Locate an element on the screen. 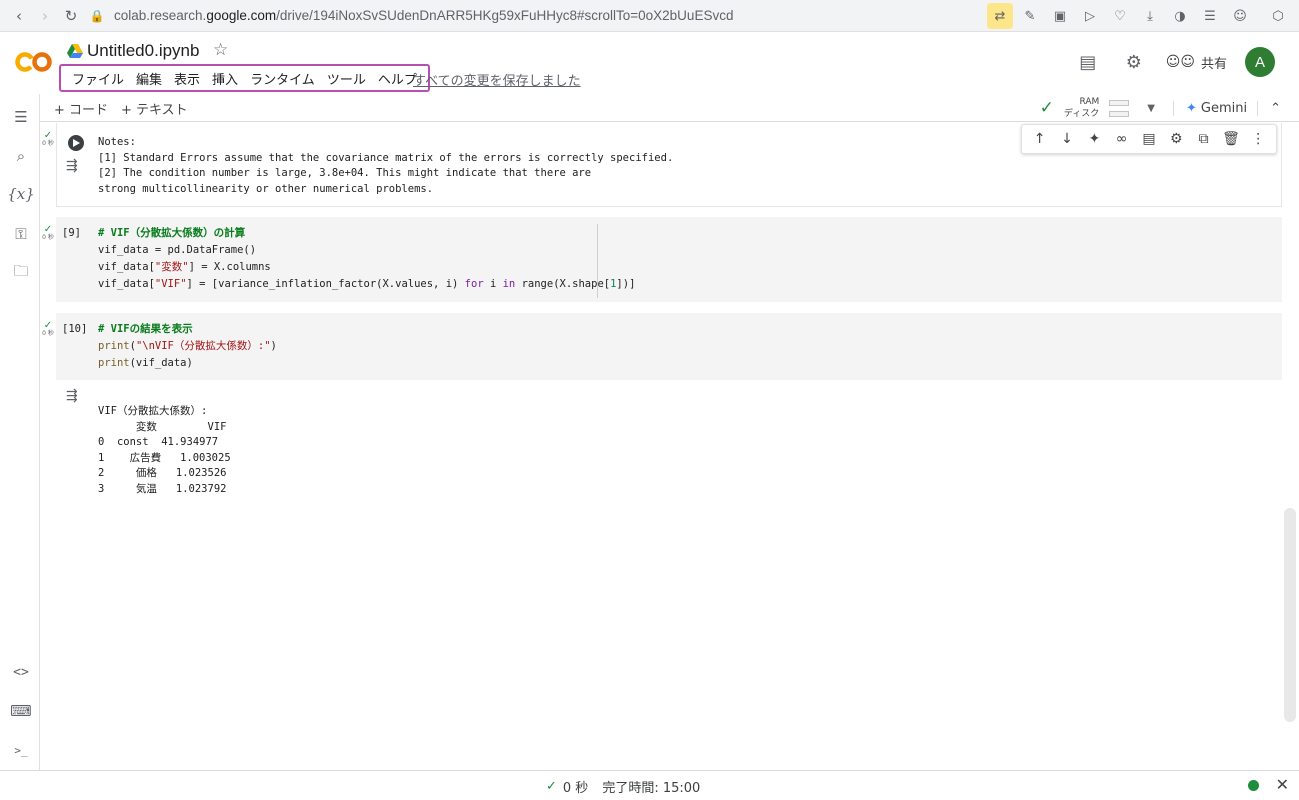  code-token: vif_data = pd.DataFrame() is located at coordinates (177, 250).